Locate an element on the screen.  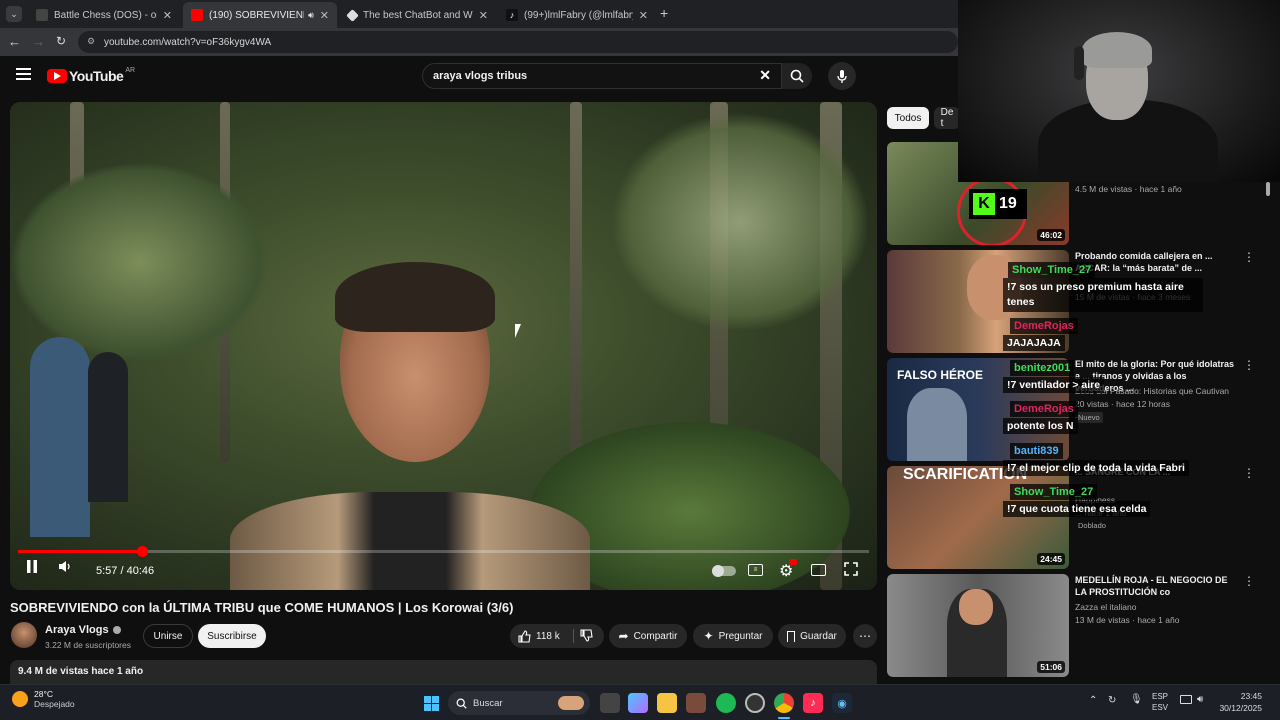
network-icon is located at coordinates (1186, 699).